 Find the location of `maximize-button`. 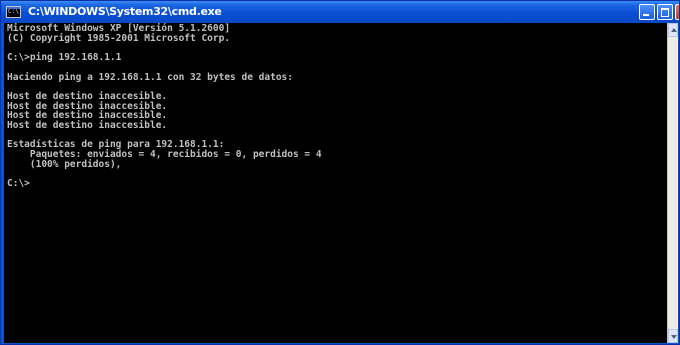

maximize-button is located at coordinates (665, 12).